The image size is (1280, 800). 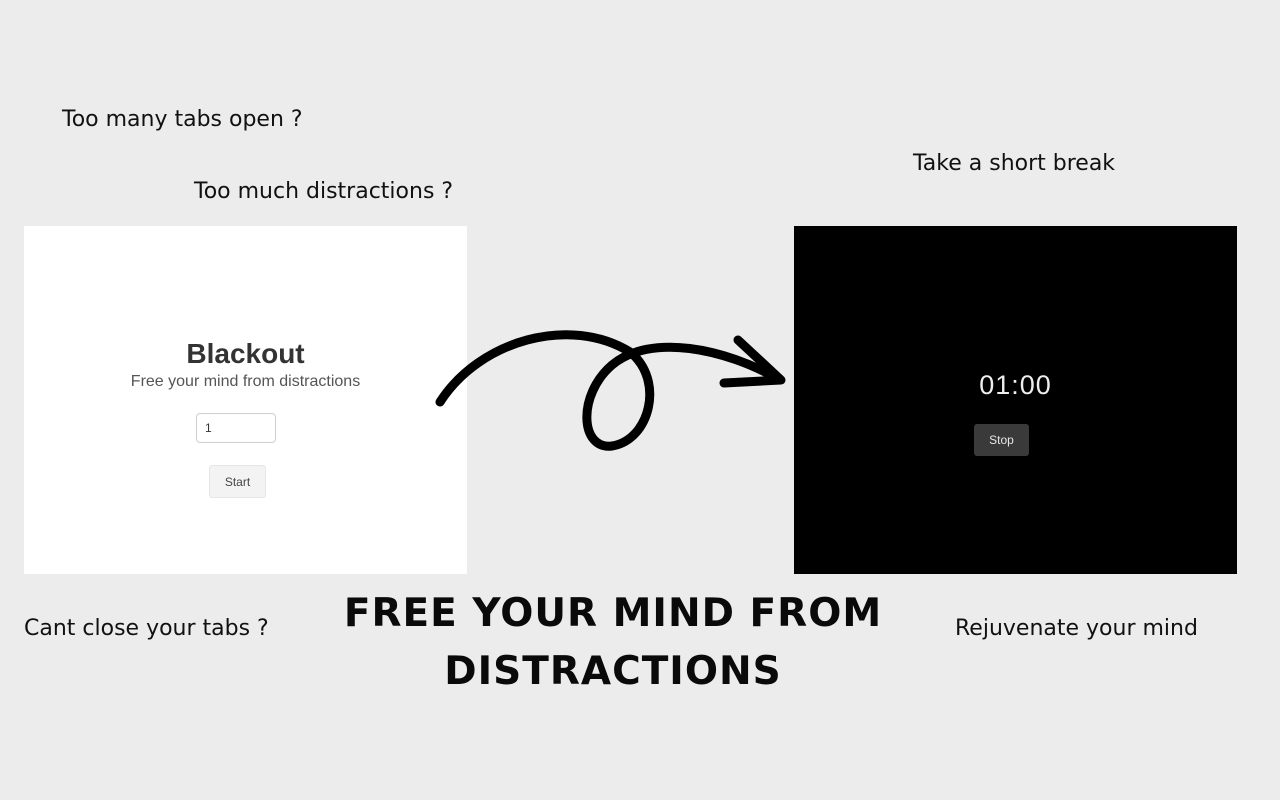 What do you see at coordinates (613, 671) in the screenshot?
I see `headline-line-2: DISTRACTIONS` at bounding box center [613, 671].